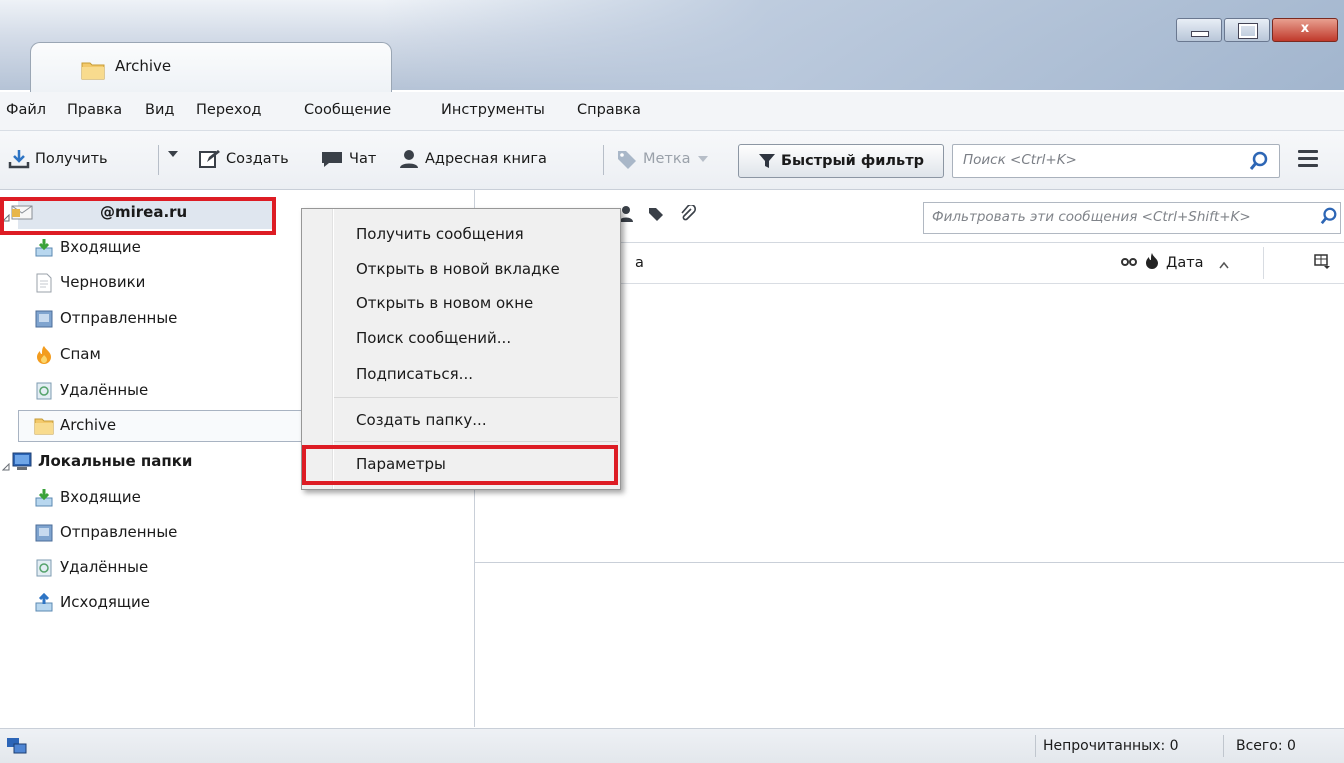 This screenshot has height=763, width=1344. Describe the element at coordinates (19, 159) in the screenshot. I see `download-icon` at that location.